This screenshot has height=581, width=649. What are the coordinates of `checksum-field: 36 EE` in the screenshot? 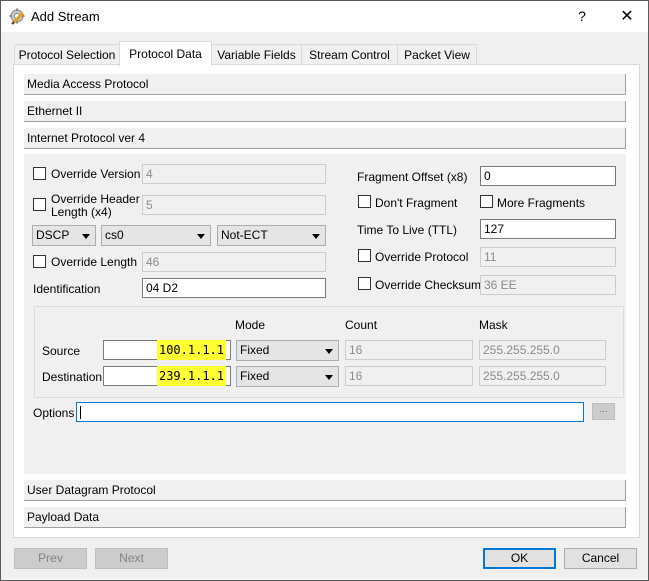 It's located at (548, 285).